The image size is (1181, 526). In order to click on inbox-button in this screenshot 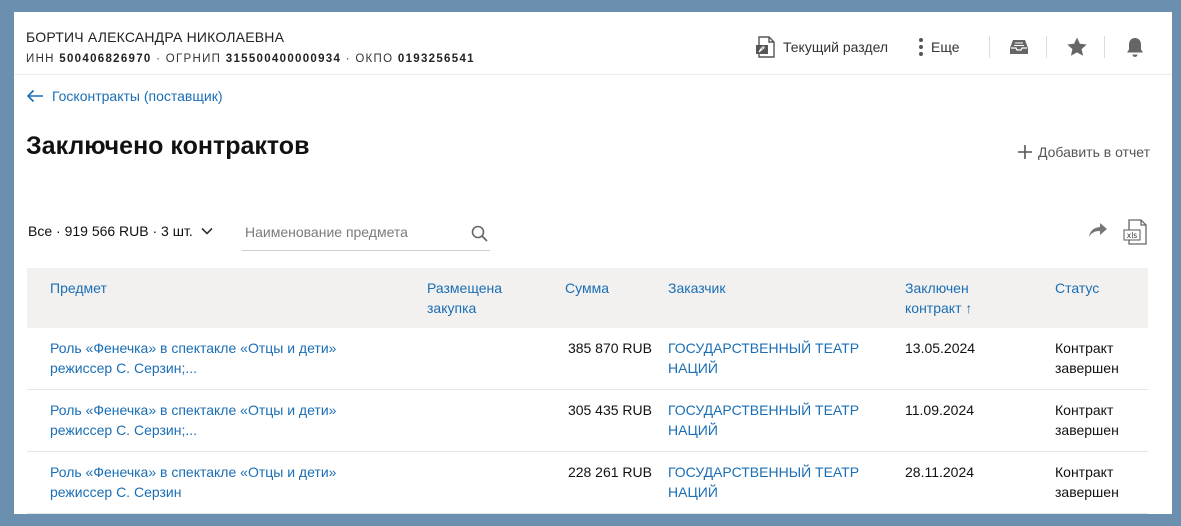, I will do `click(1019, 47)`.